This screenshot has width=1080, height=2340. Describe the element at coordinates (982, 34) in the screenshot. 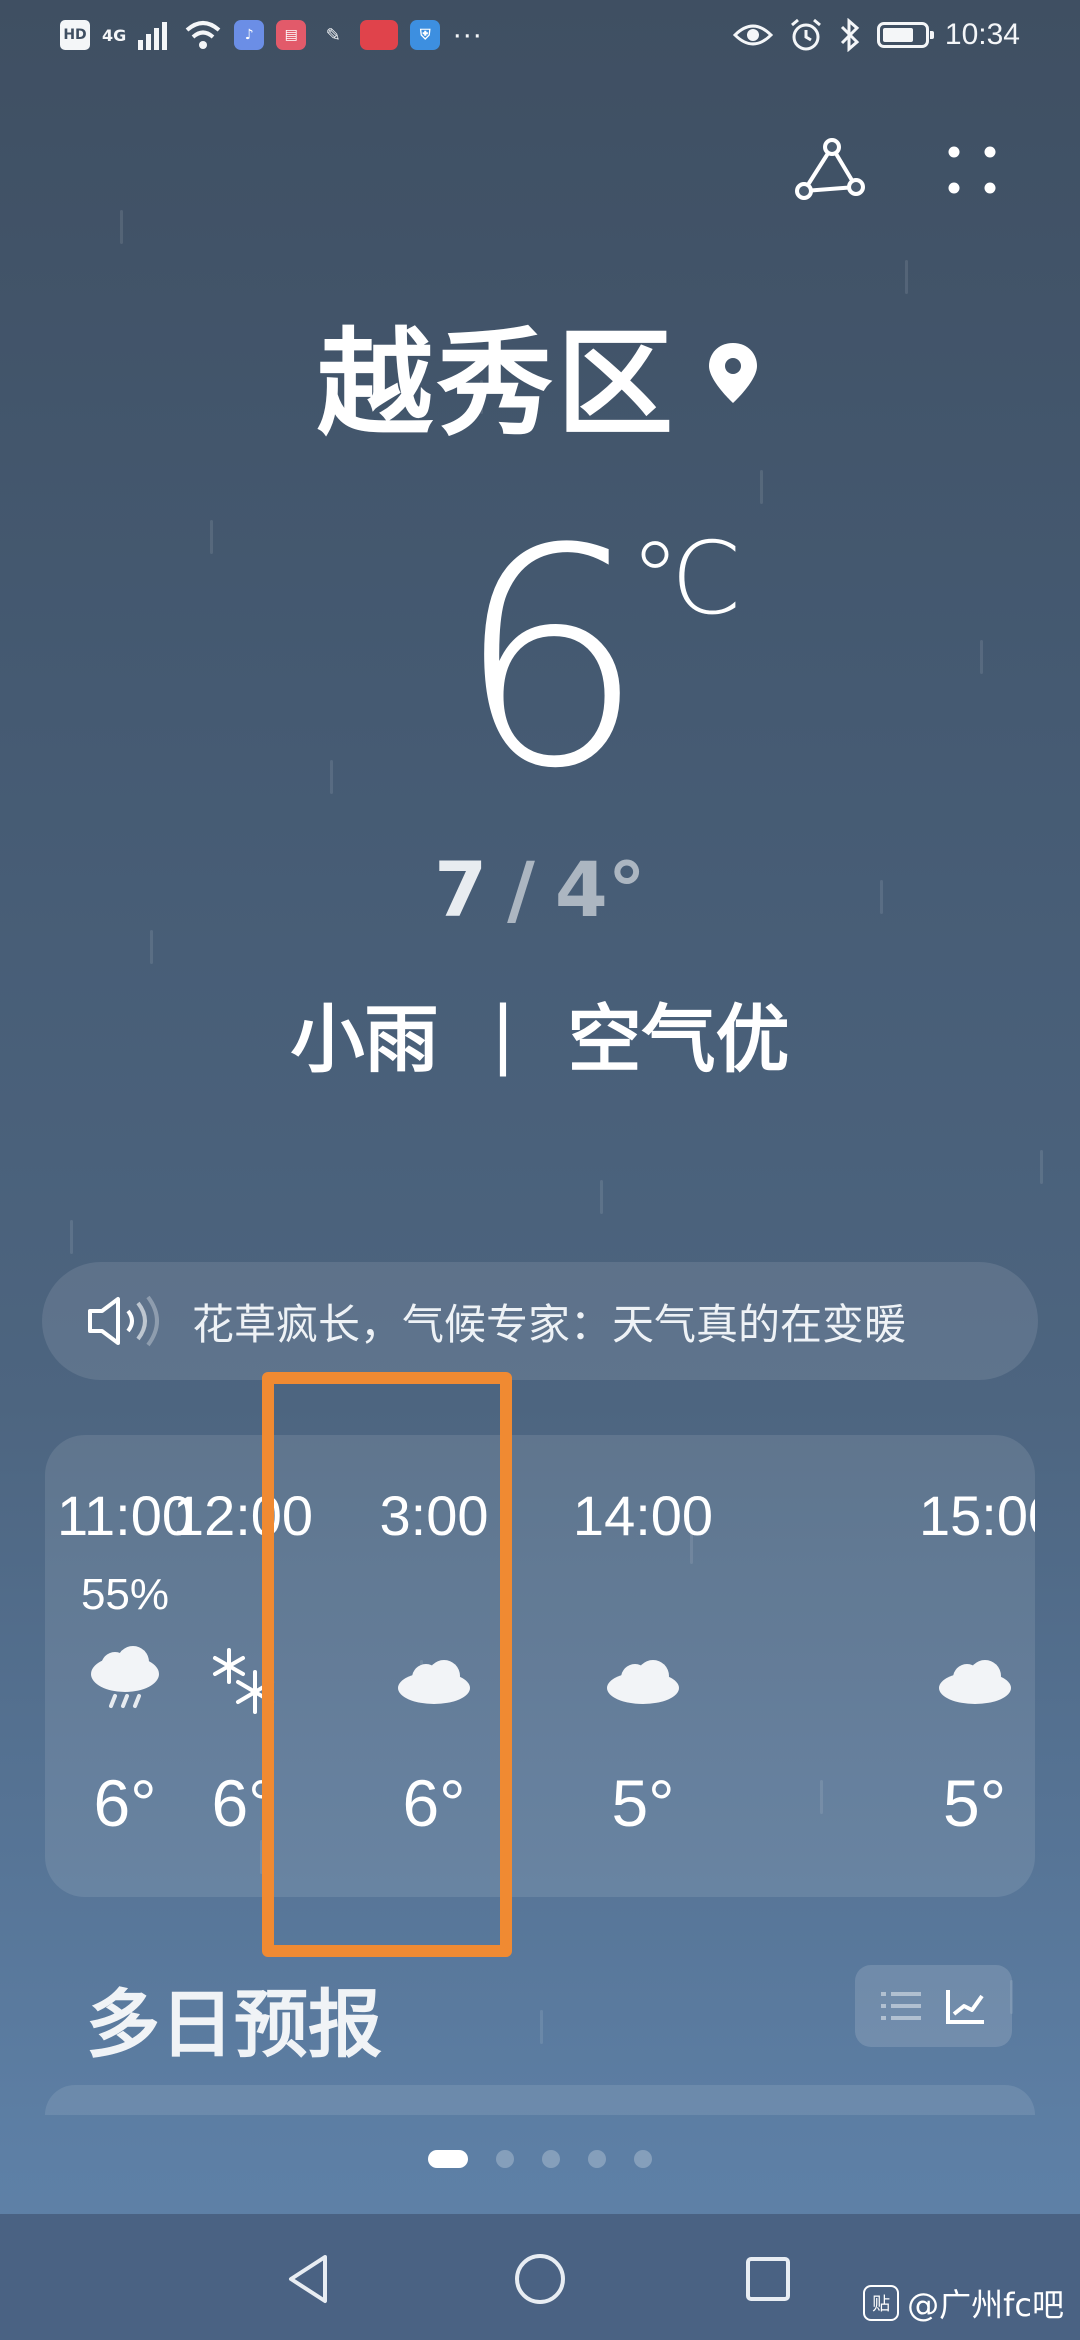

I see `clock: 10:34` at that location.